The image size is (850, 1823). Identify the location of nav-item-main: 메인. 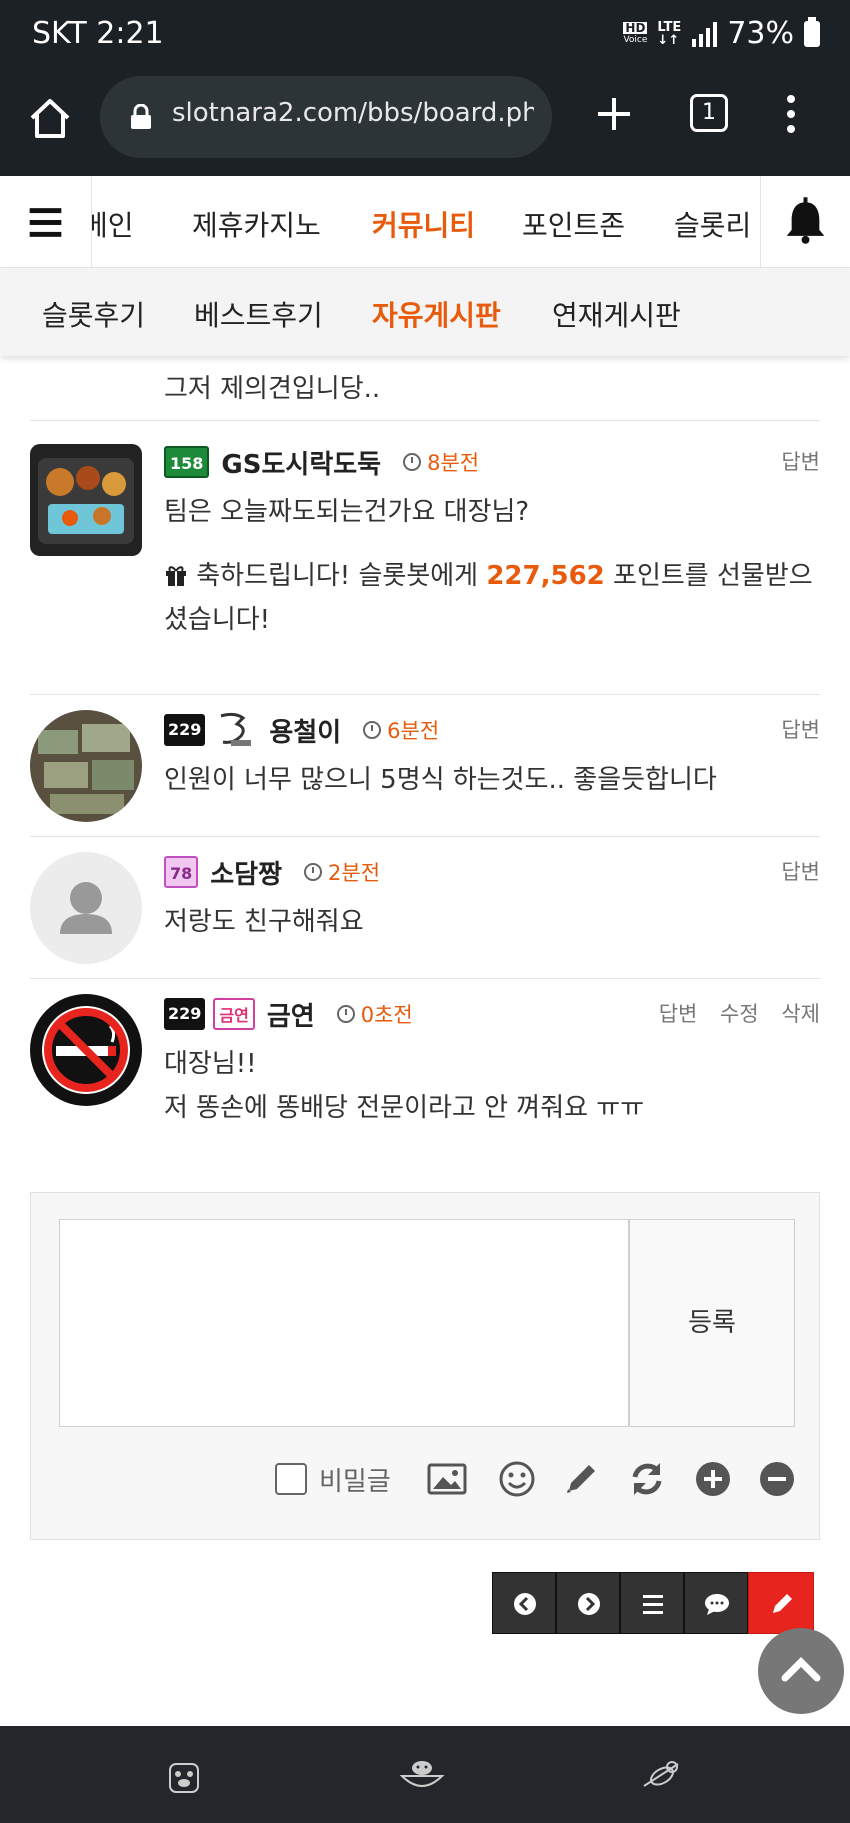
(113, 224).